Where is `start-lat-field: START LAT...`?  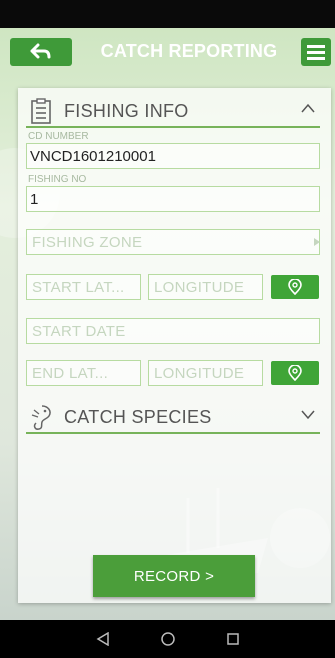
start-lat-field: START LAT... is located at coordinates (83, 287).